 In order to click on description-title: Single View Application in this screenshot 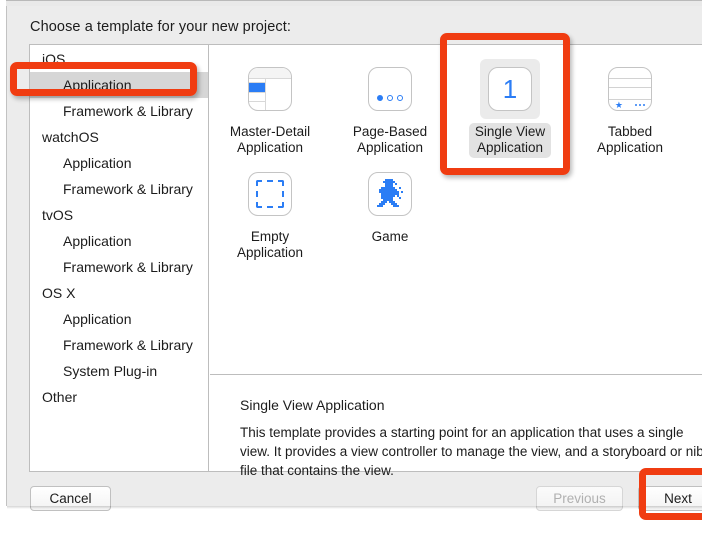, I will do `click(312, 405)`.